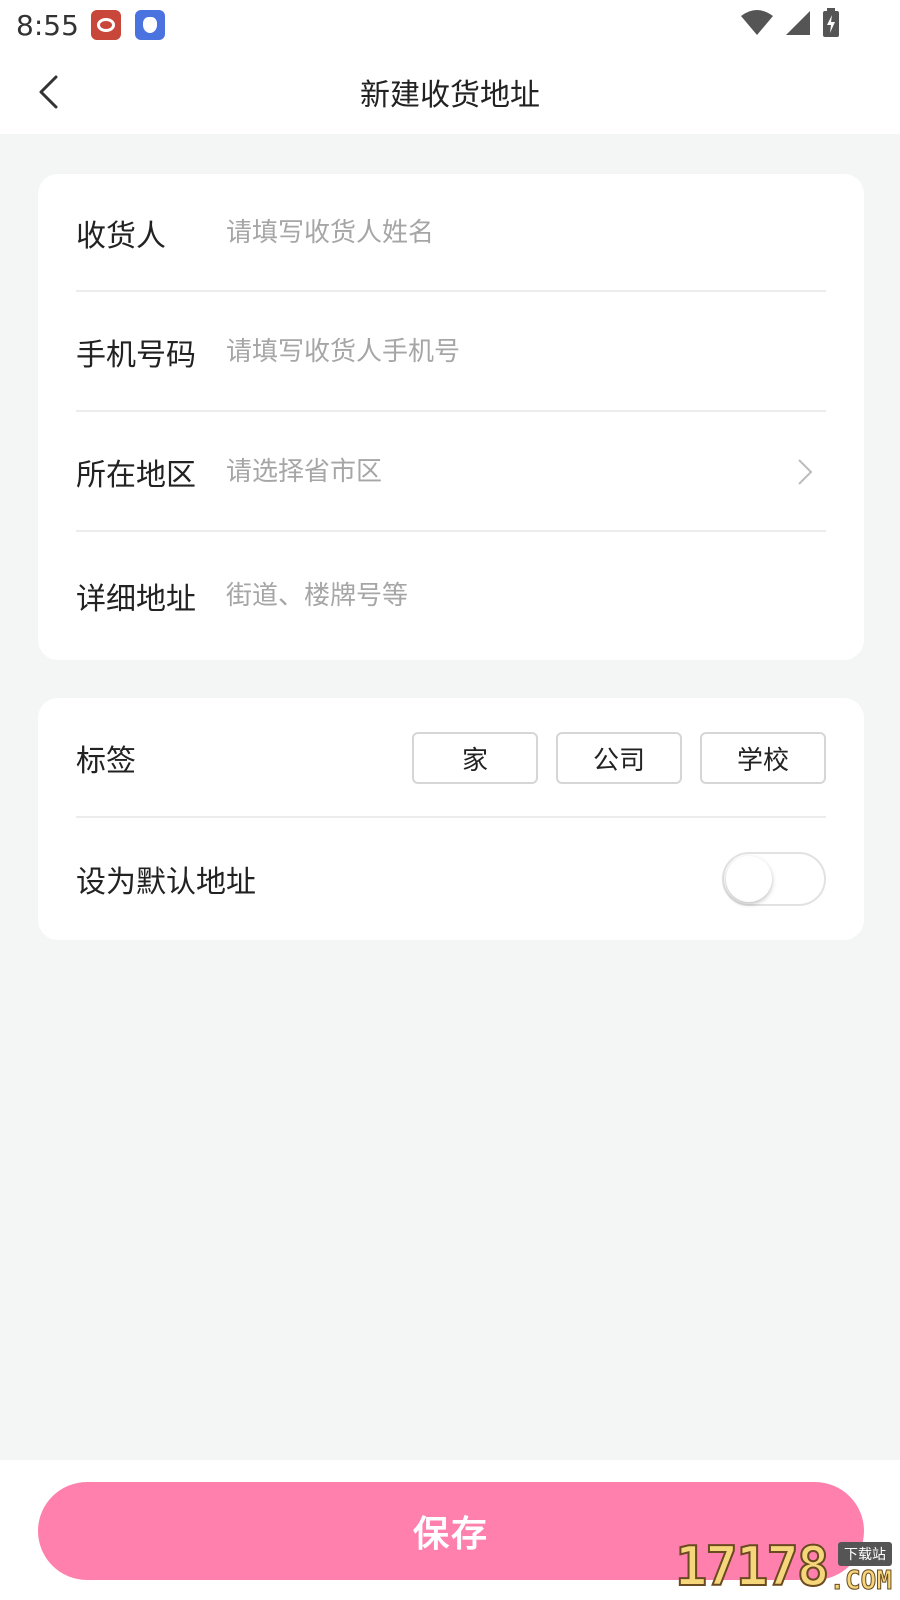  Describe the element at coordinates (451, 879) in the screenshot. I see `default-address-row: 设为默认地址` at that location.